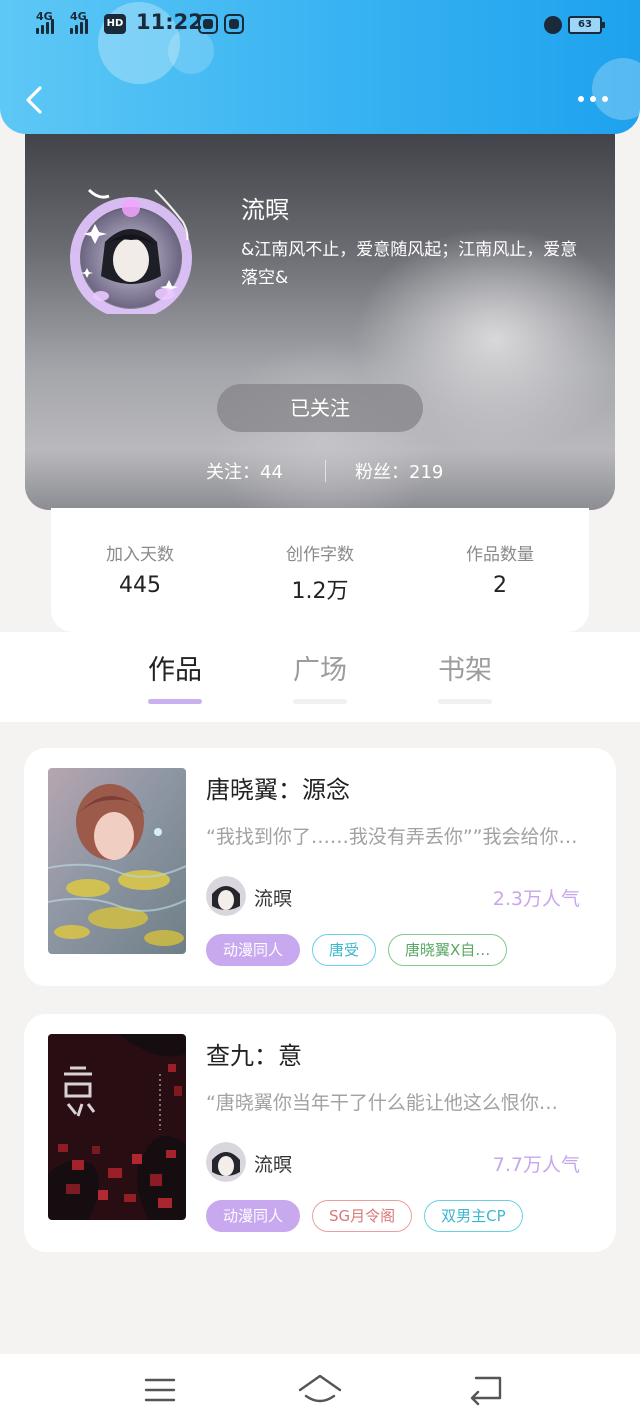  I want to click on tab-bookshelf: 书架, so click(465, 676).